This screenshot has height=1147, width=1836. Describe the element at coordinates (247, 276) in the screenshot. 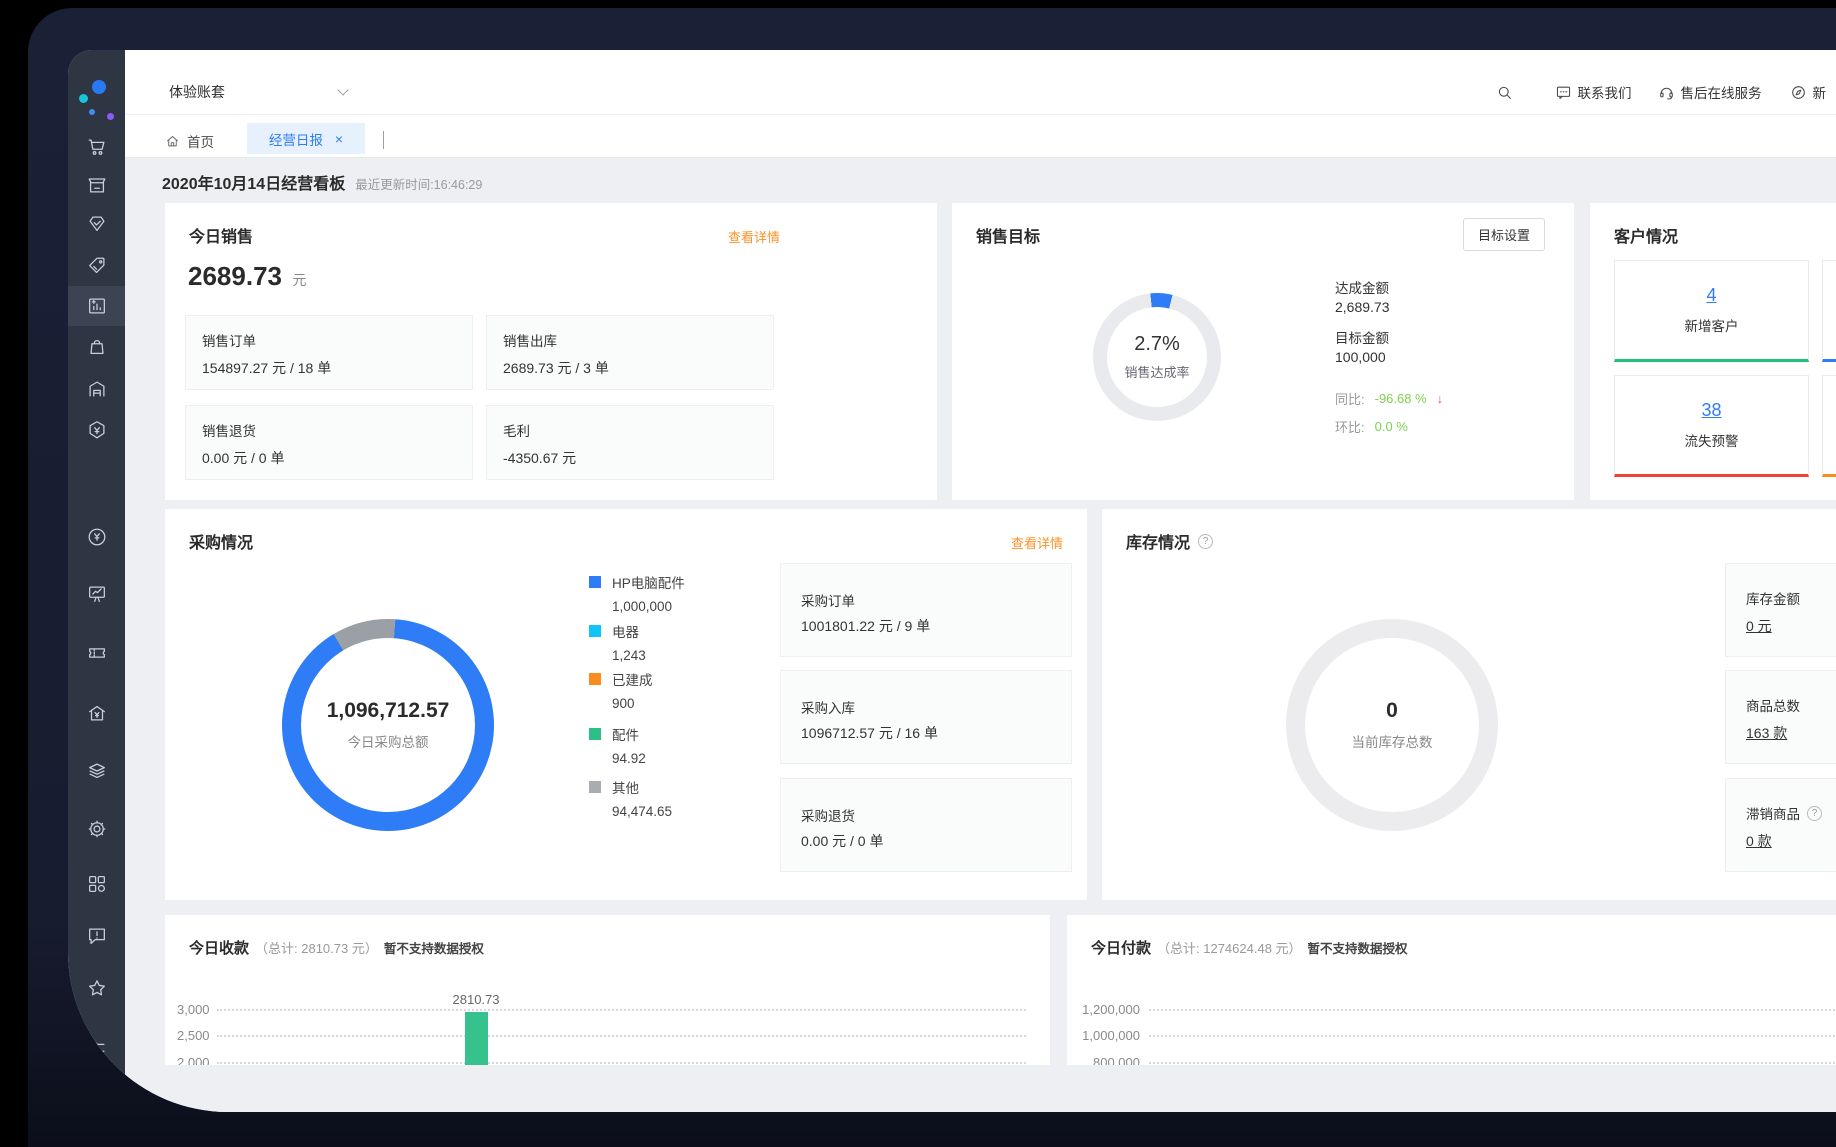

I see `sales-amount: 2689.73 元` at that location.